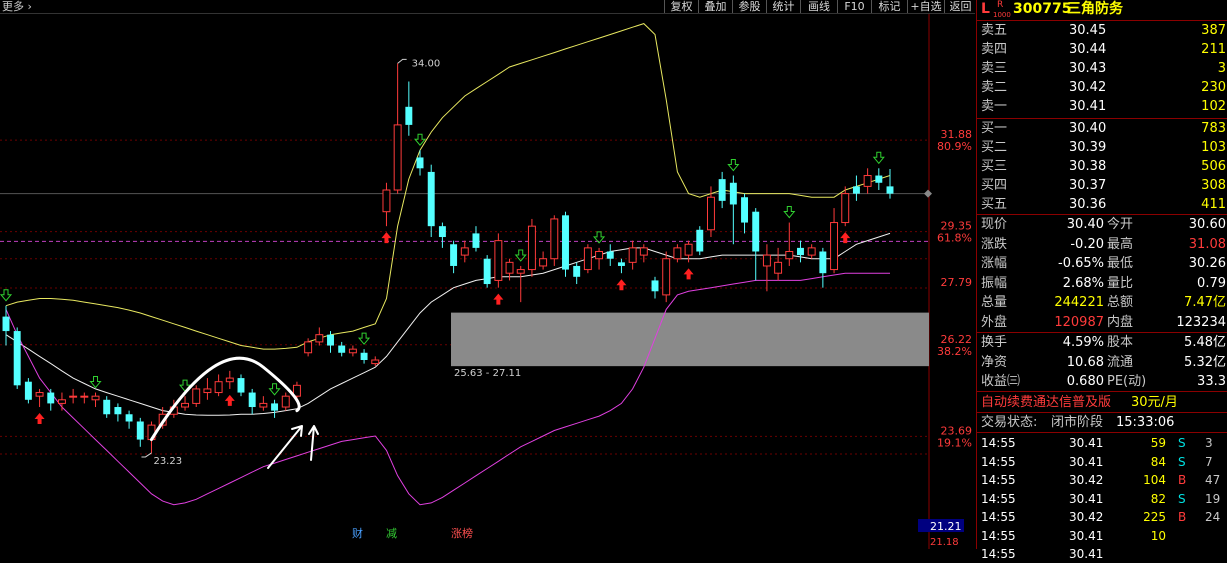  What do you see at coordinates (1213, 128) in the screenshot?
I see `bid-volume: 783` at bounding box center [1213, 128].